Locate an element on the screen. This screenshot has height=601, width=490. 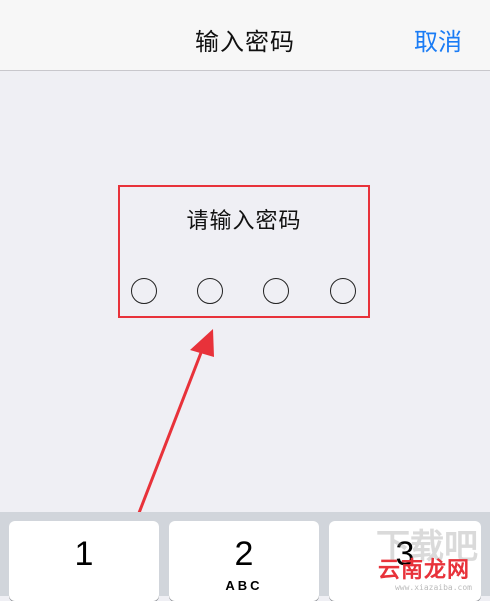
annotation-highlight-box is located at coordinates (244, 251).